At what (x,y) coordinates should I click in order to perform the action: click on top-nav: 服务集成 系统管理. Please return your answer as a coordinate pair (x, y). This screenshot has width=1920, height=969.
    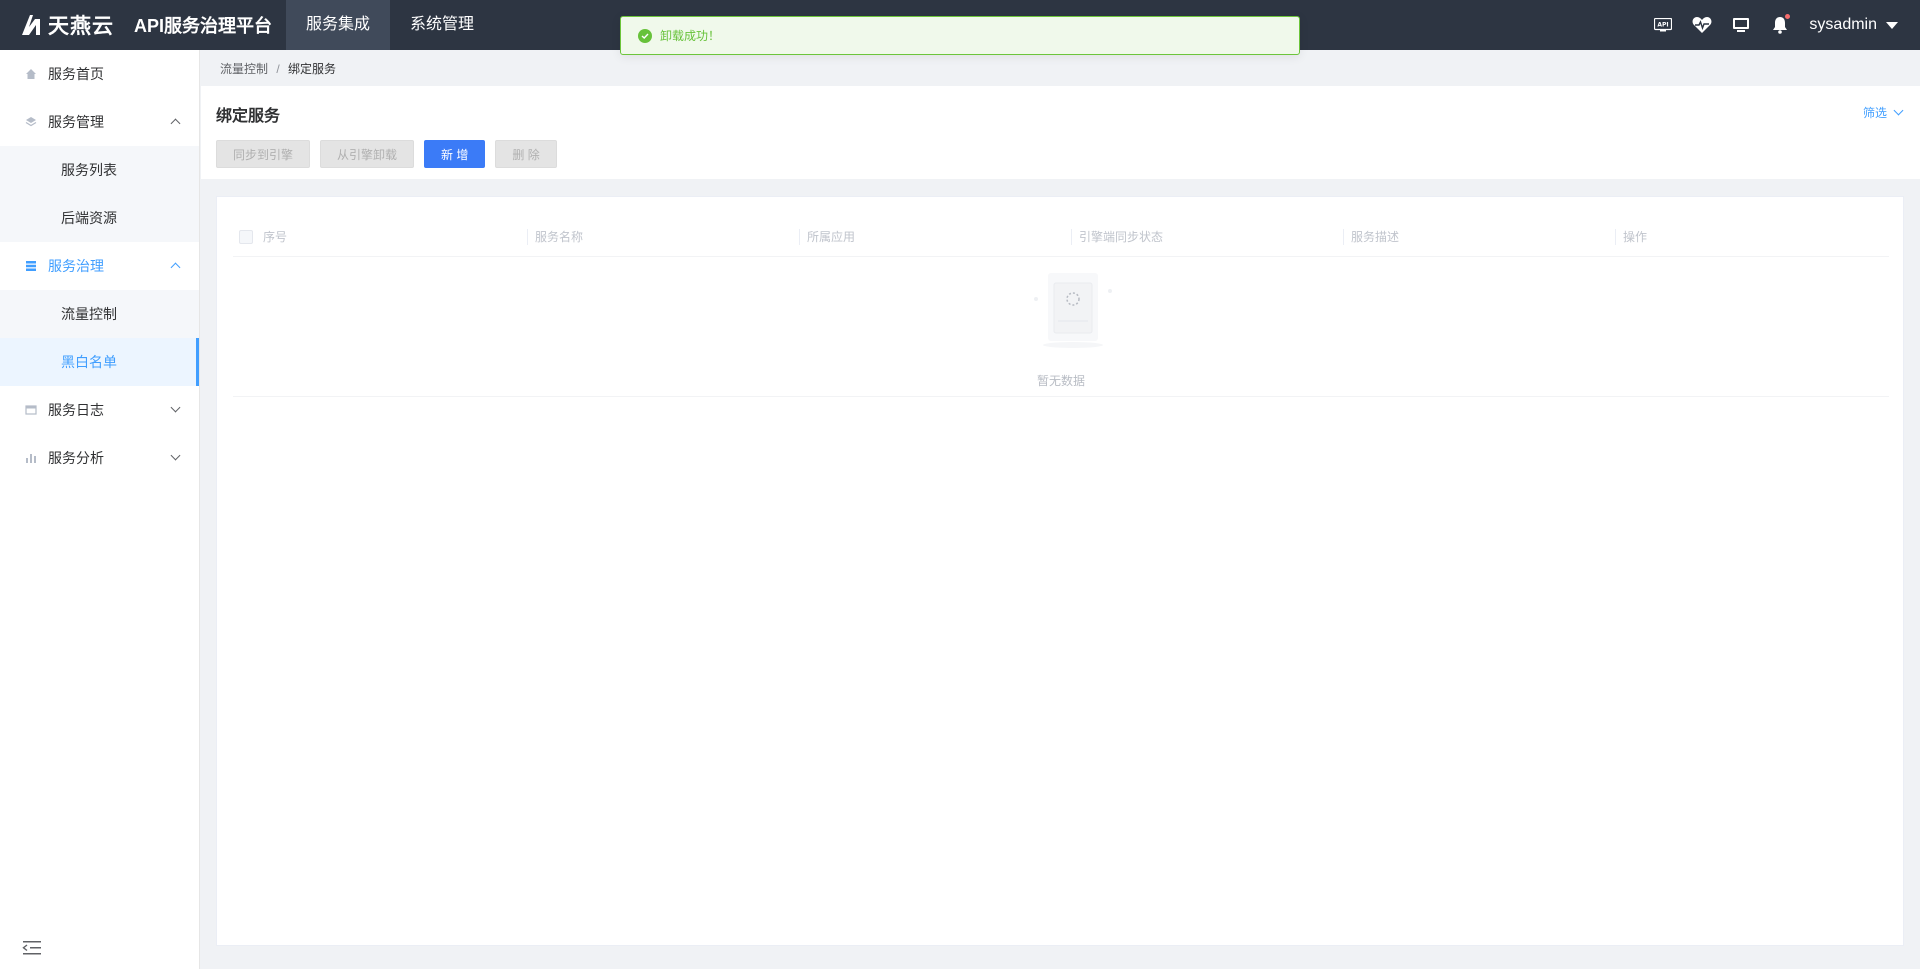
    Looking at the image, I should click on (390, 25).